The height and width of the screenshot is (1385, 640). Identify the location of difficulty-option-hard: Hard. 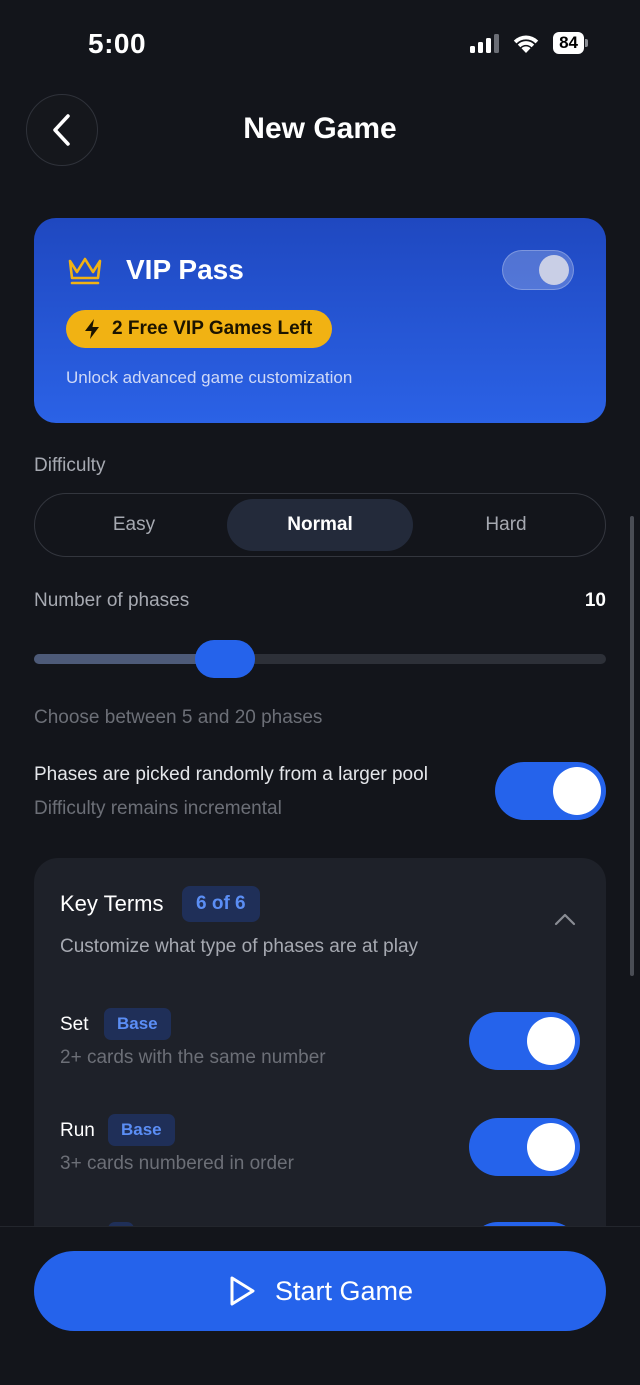
(506, 525).